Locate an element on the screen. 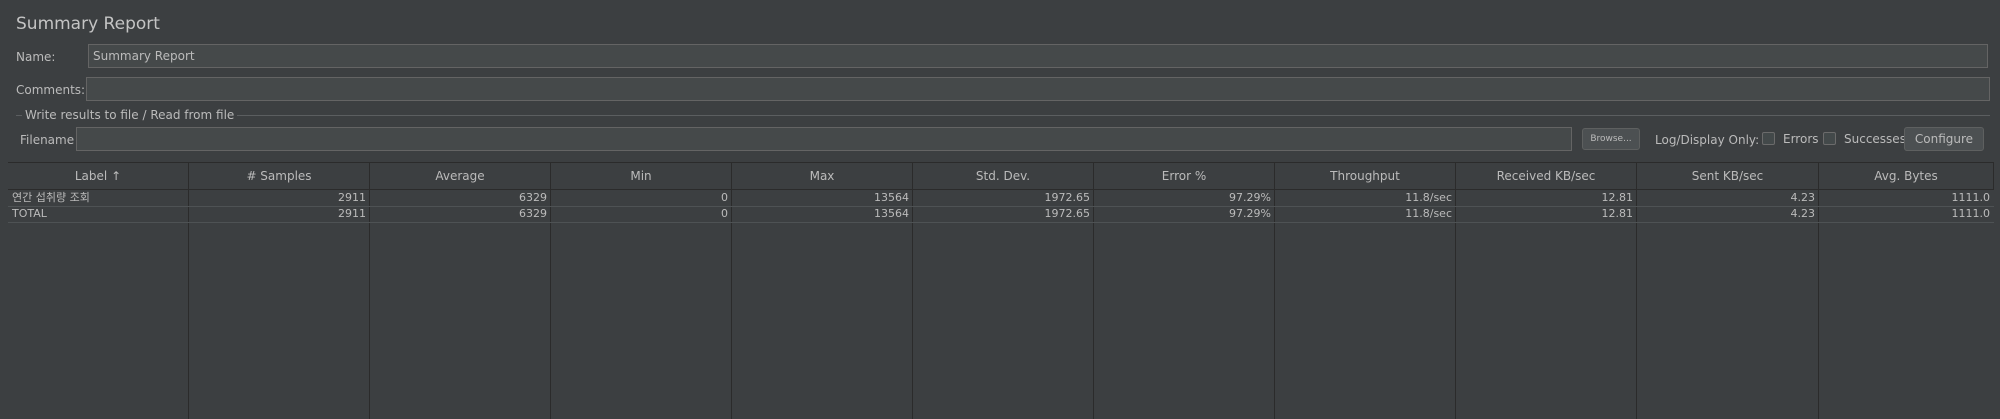 This screenshot has height=419, width=2000. comments-label: Comments: is located at coordinates (51, 90).